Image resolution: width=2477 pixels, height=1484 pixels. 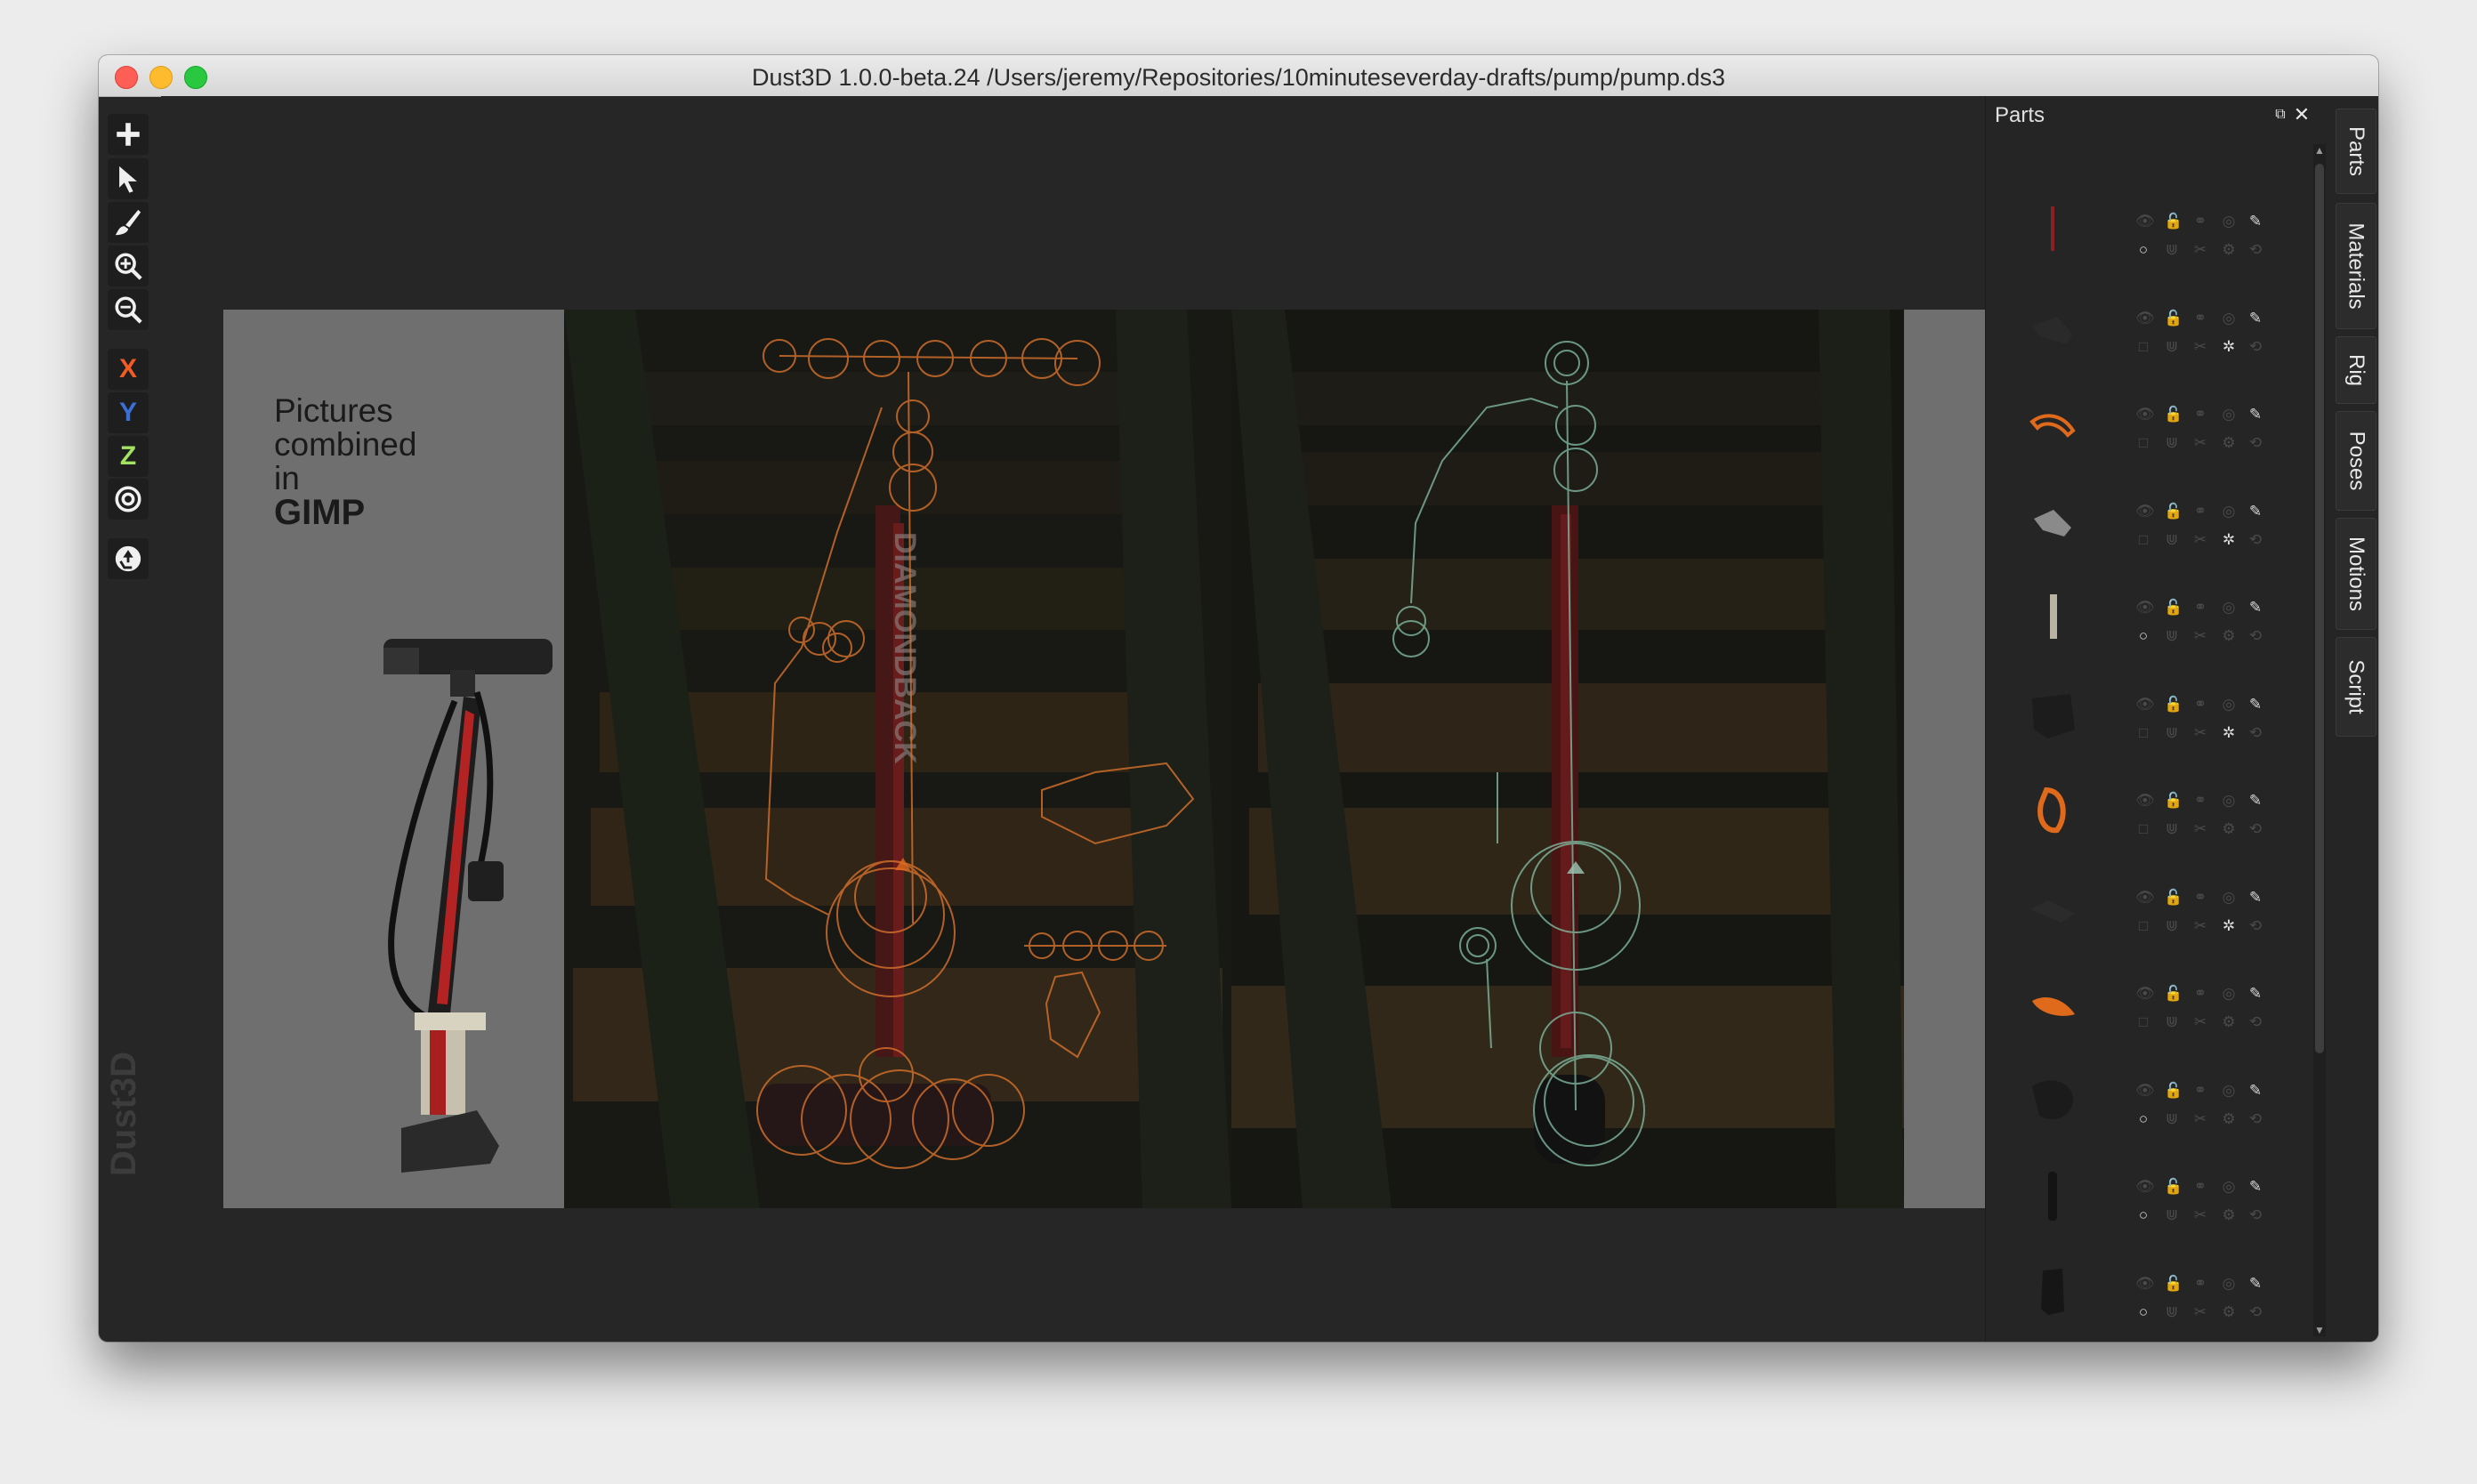 What do you see at coordinates (128, 222) in the screenshot?
I see `paint-button` at bounding box center [128, 222].